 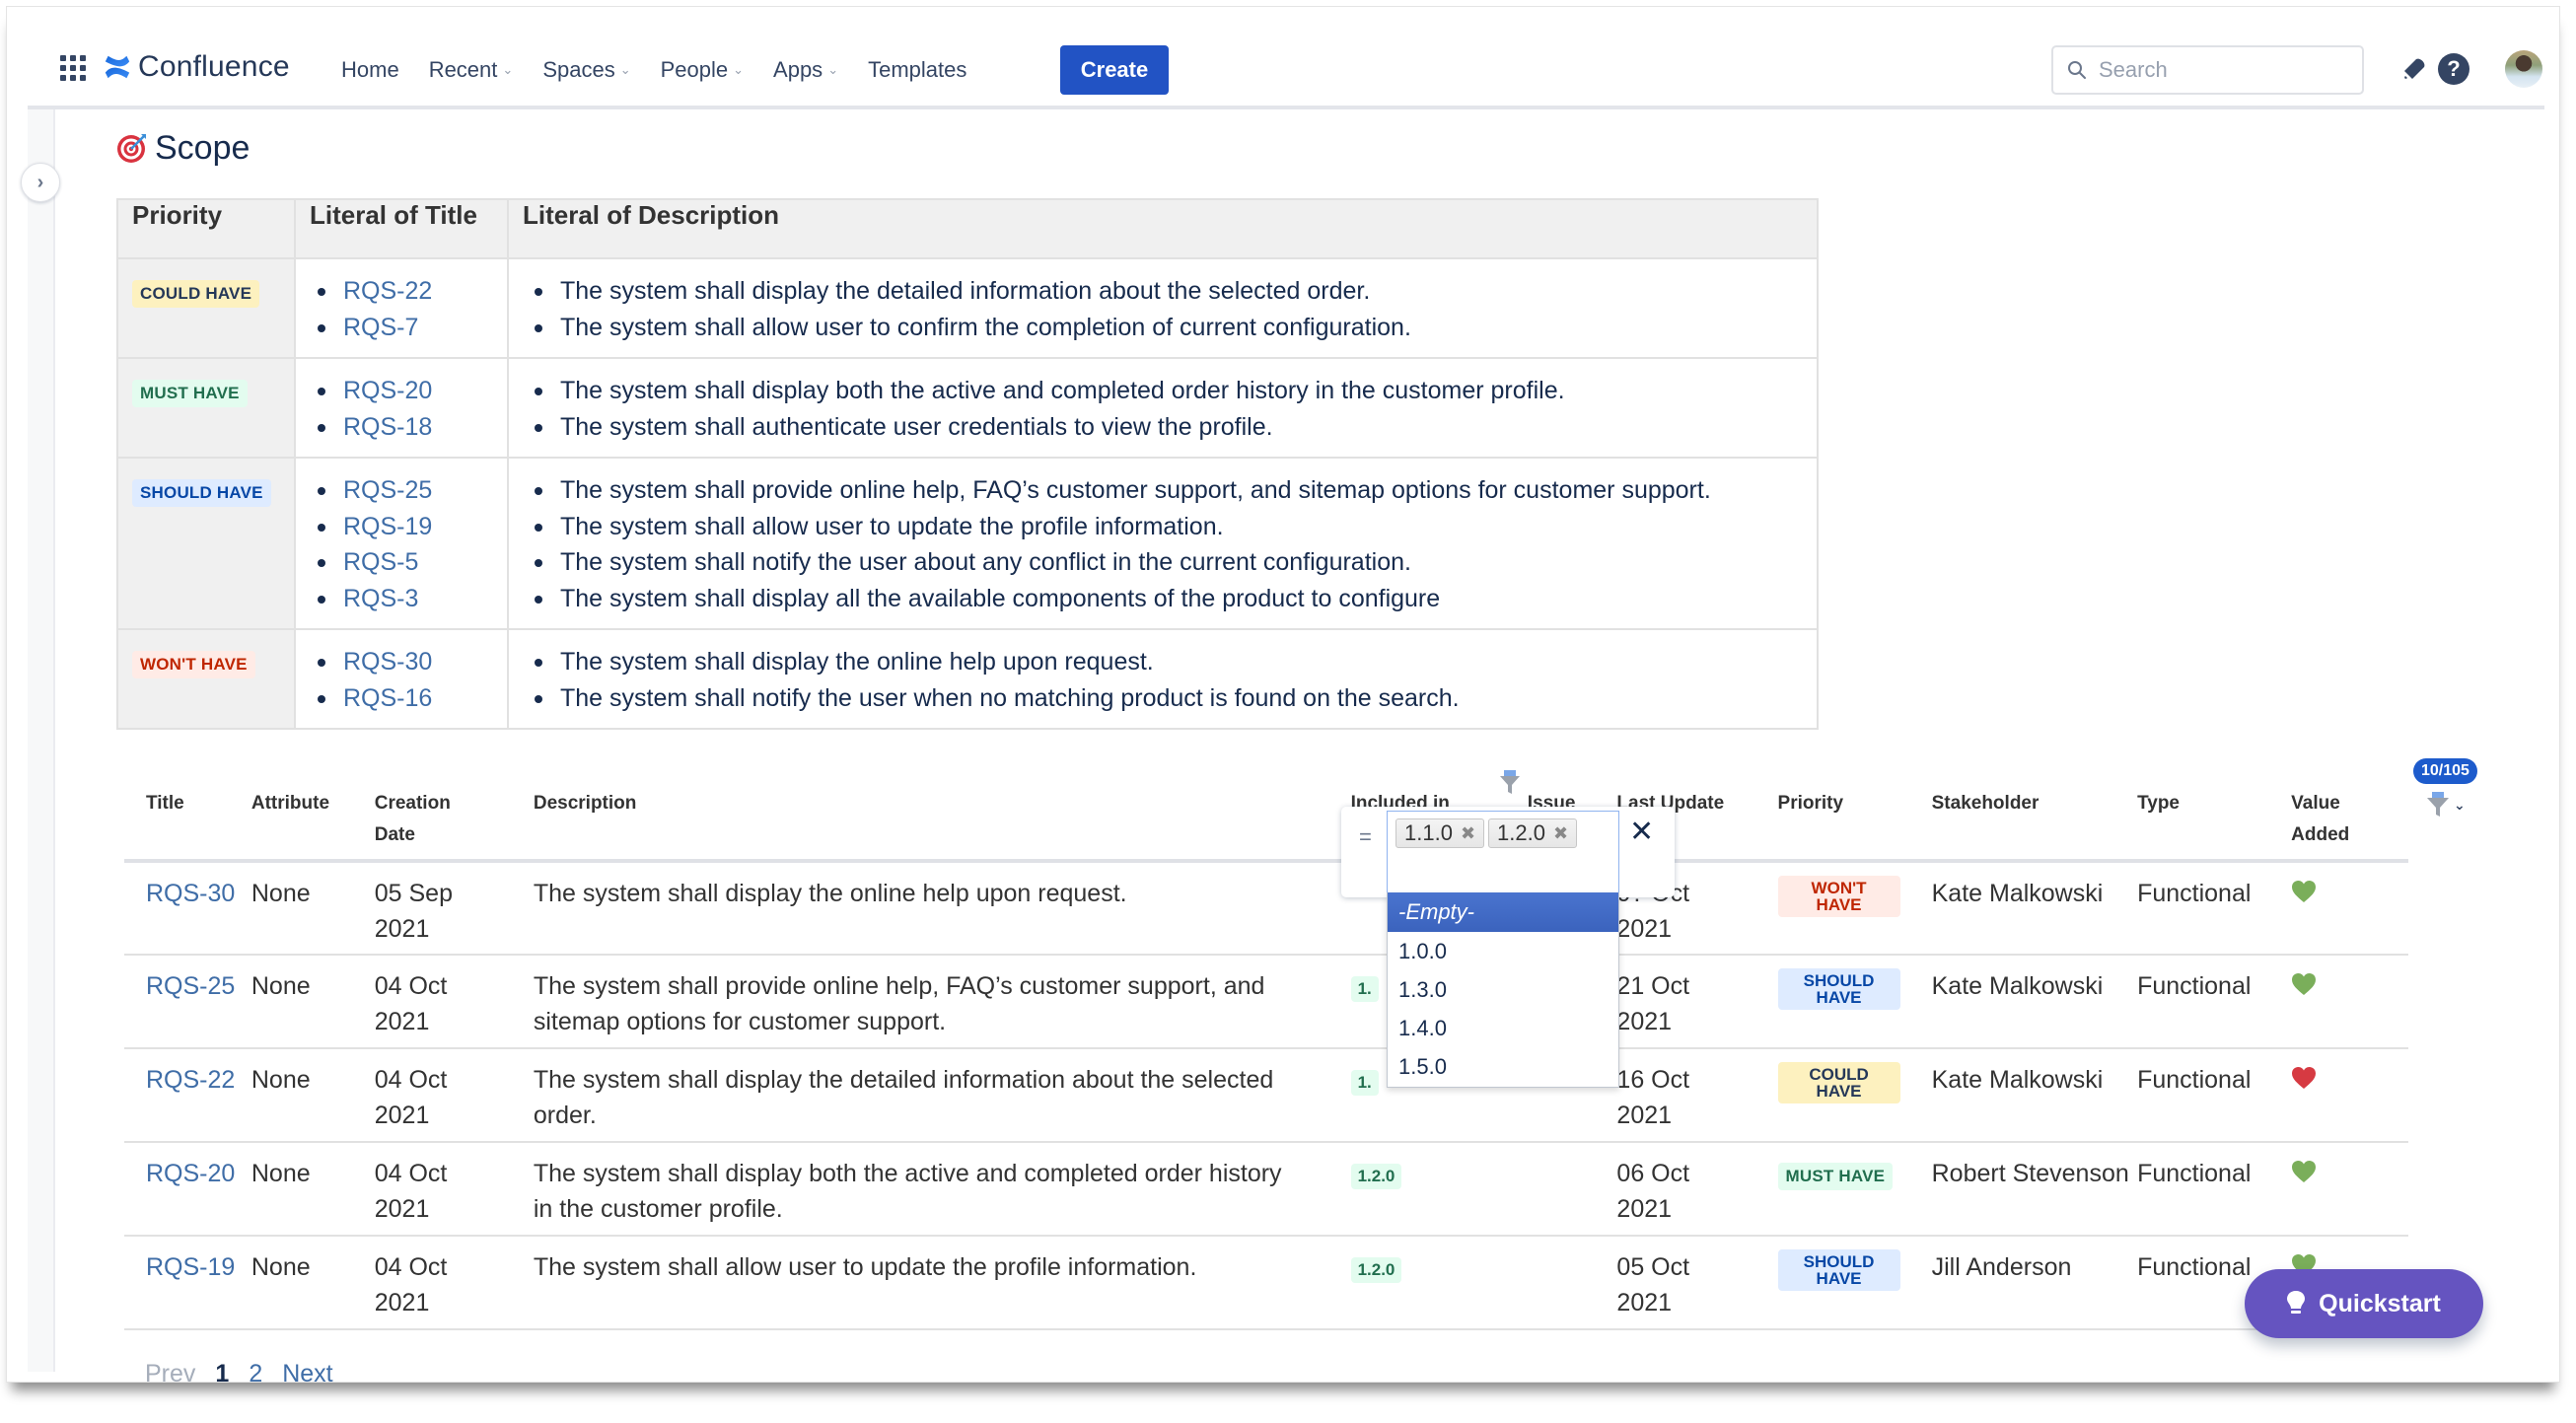 I want to click on option-1-0-0: 1.0.0, so click(x=1503, y=951).